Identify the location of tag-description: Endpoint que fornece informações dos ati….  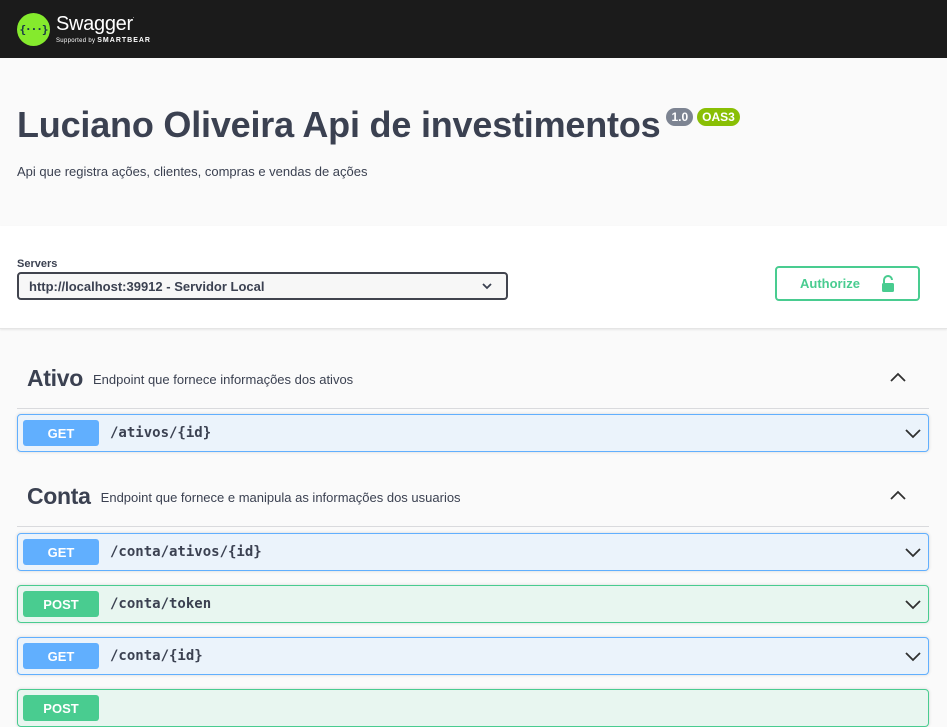
(223, 379).